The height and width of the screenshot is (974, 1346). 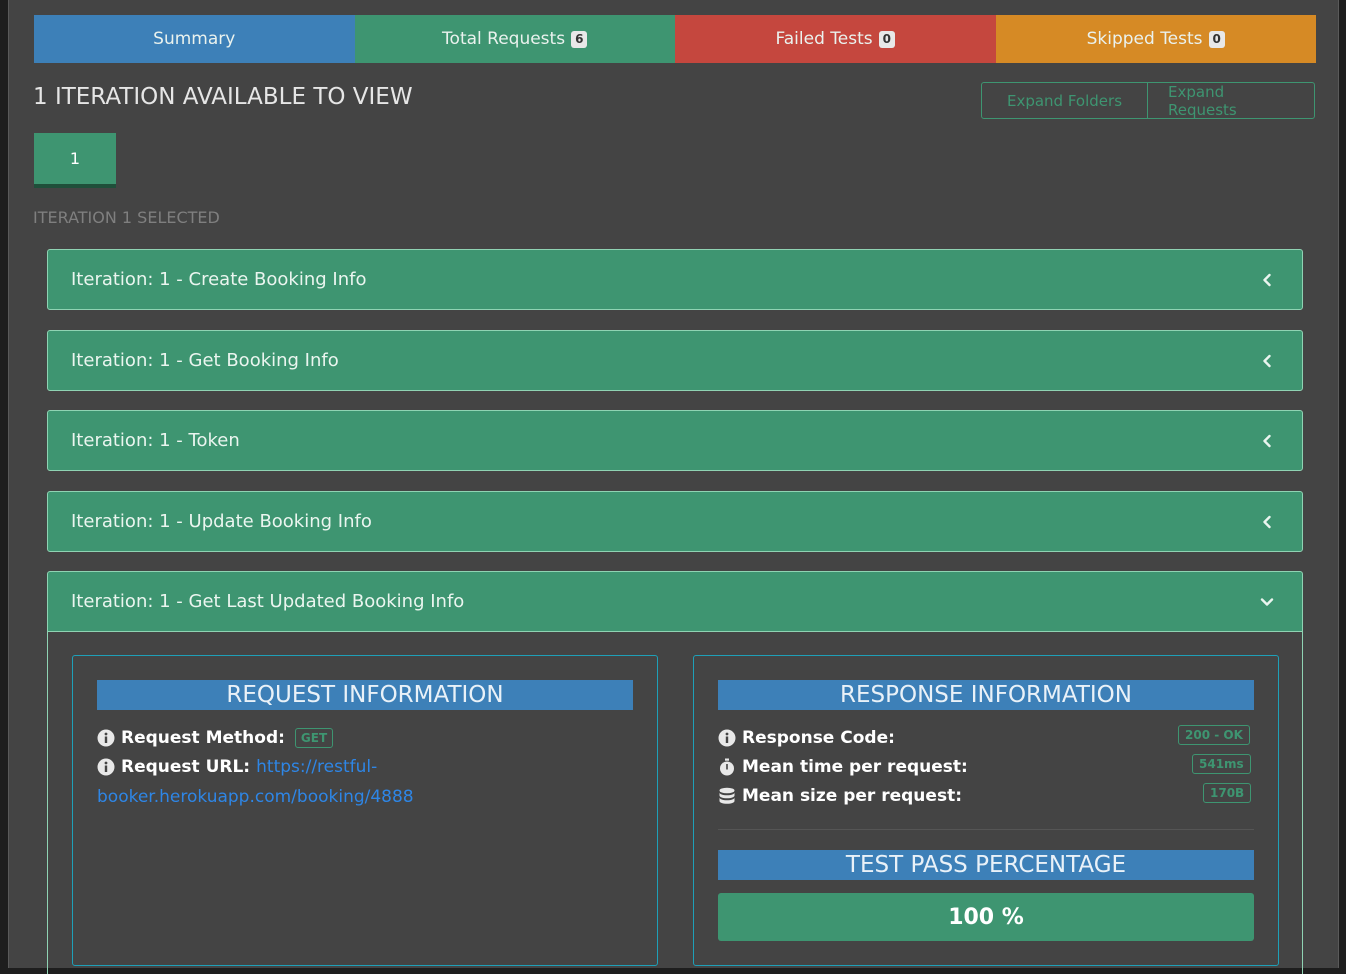 I want to click on divider, so click(x=986, y=829).